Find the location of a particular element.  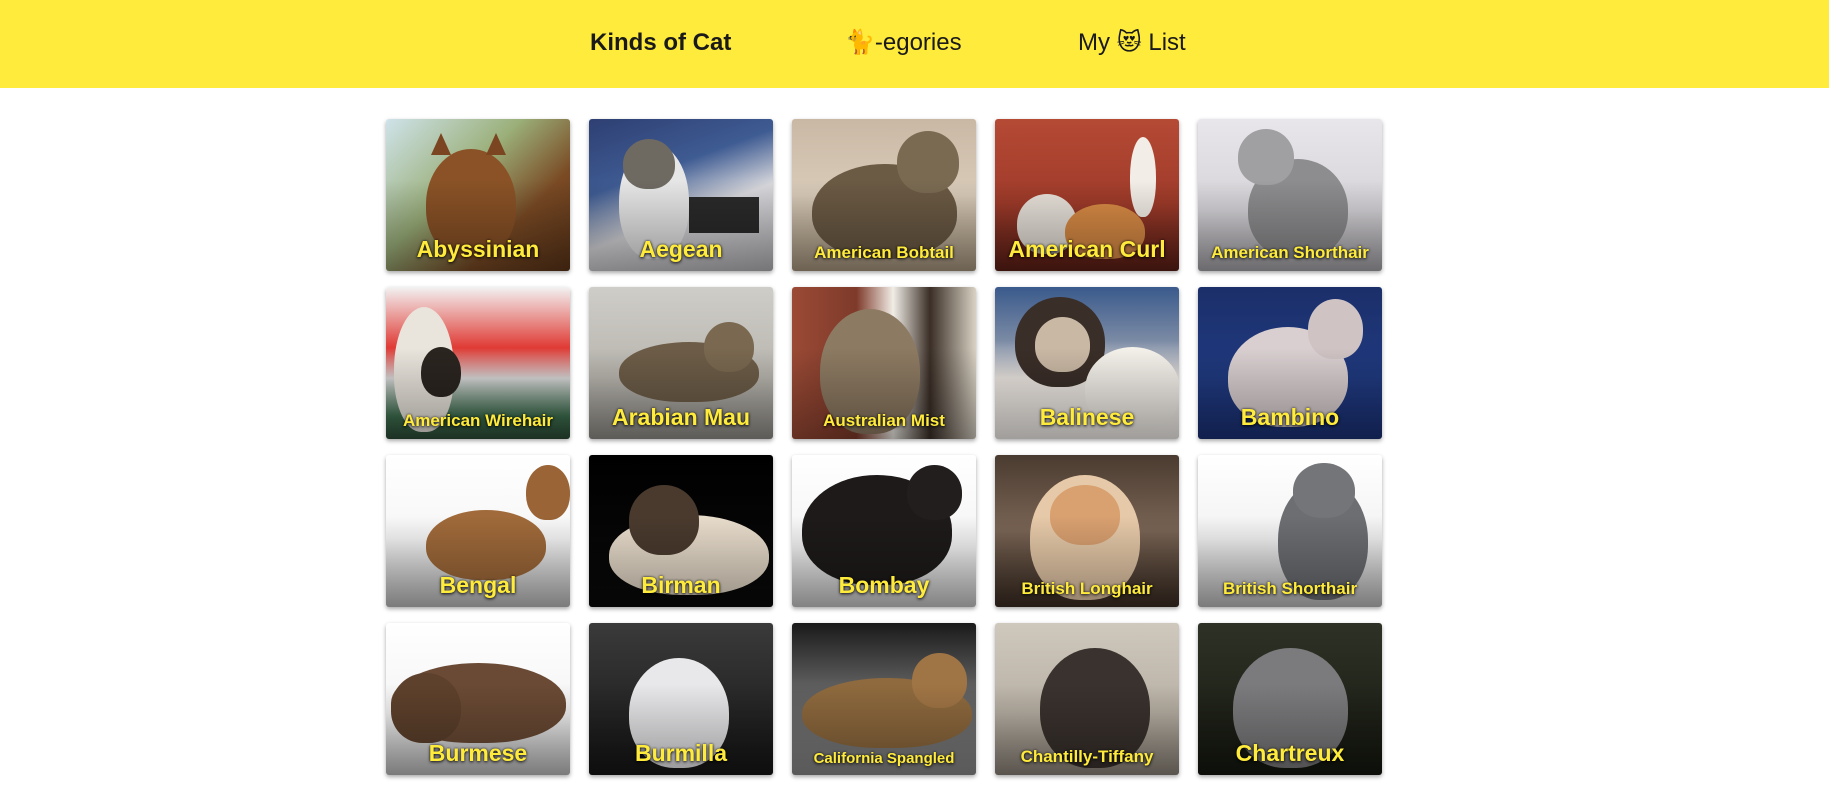

breed-name: Birman is located at coordinates (681, 585).